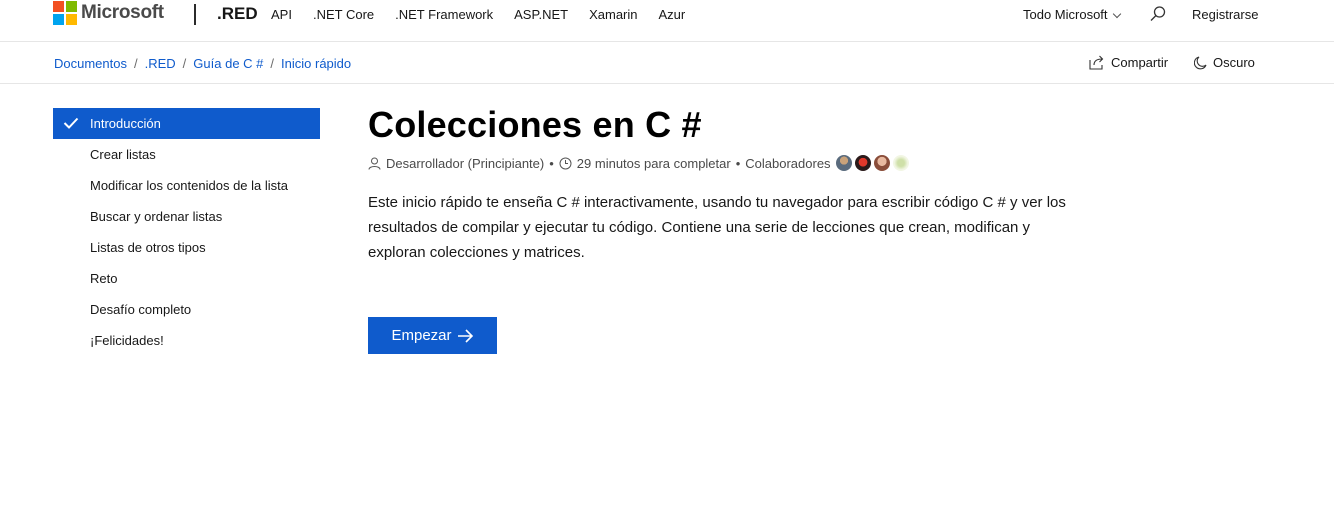 Image resolution: width=1334 pixels, height=520 pixels. I want to click on sidebar-item-otros-tipos: Listas de otros tipos, so click(186, 247).